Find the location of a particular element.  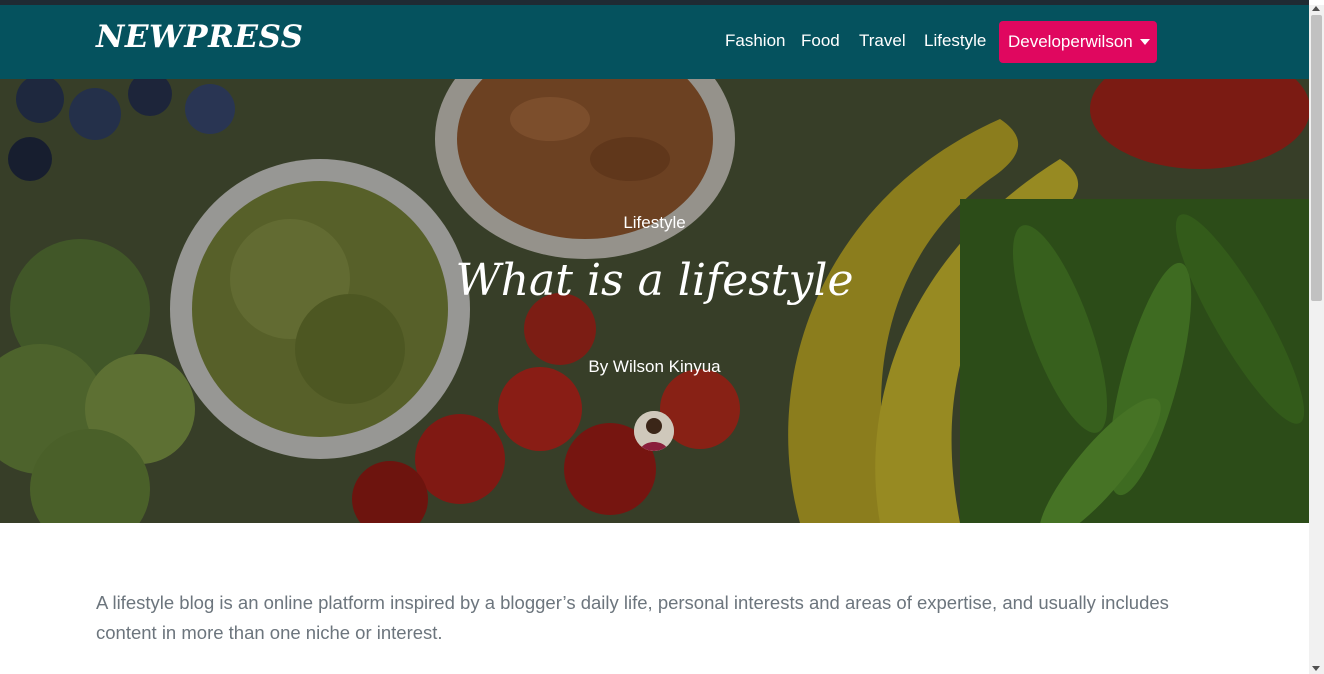

nav-link-fashion: Fashion is located at coordinates (755, 41).